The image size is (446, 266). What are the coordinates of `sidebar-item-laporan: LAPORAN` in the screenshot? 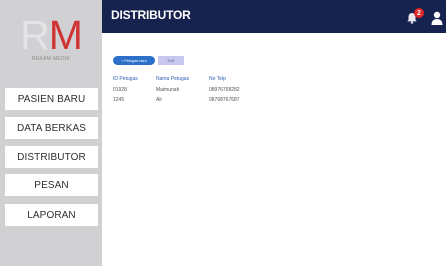 It's located at (51, 215).